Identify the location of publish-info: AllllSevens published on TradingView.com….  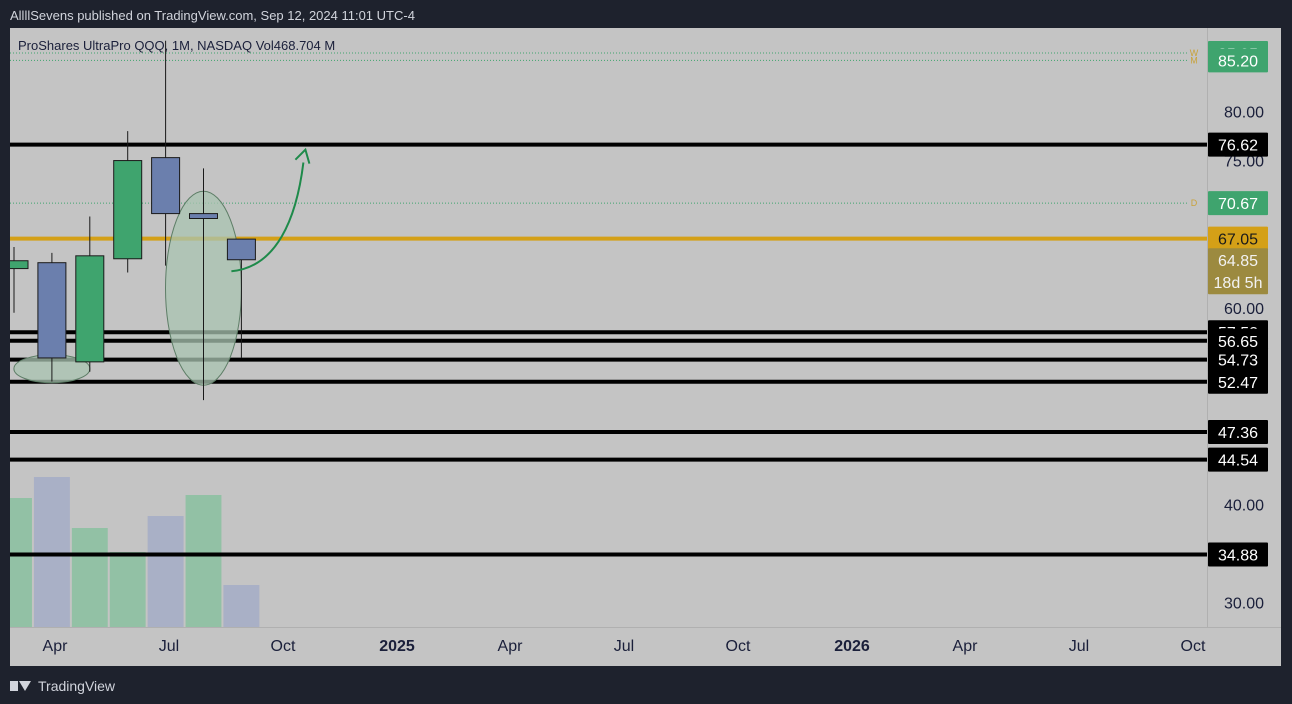
(212, 15).